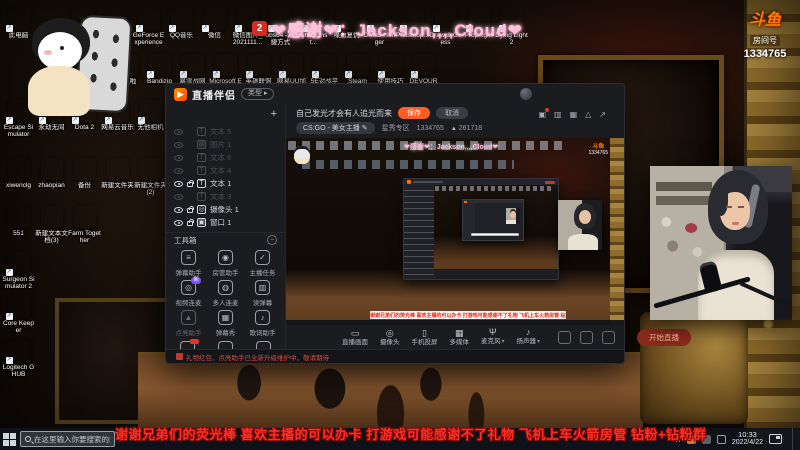 The width and height of the screenshot is (800, 450). I want to click on show-desktop-button, so click(794, 439).